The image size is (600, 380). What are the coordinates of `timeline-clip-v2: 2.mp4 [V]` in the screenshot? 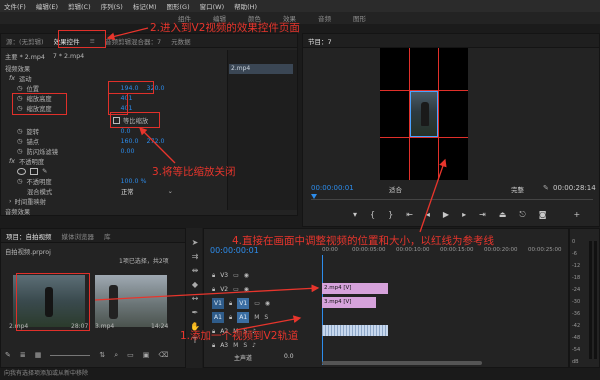 It's located at (355, 288).